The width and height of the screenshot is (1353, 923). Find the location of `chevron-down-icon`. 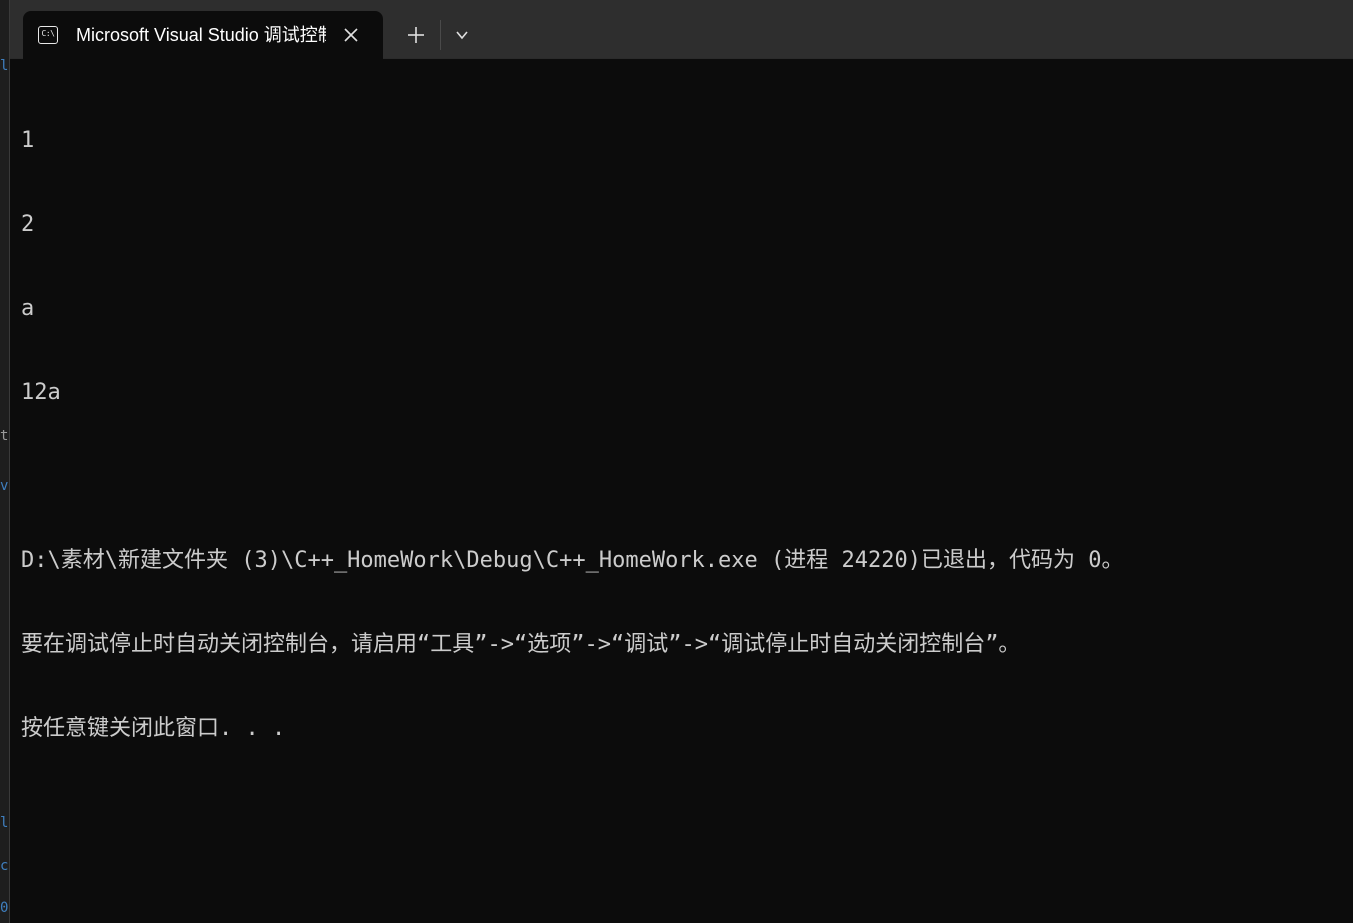

chevron-down-icon is located at coordinates (462, 35).